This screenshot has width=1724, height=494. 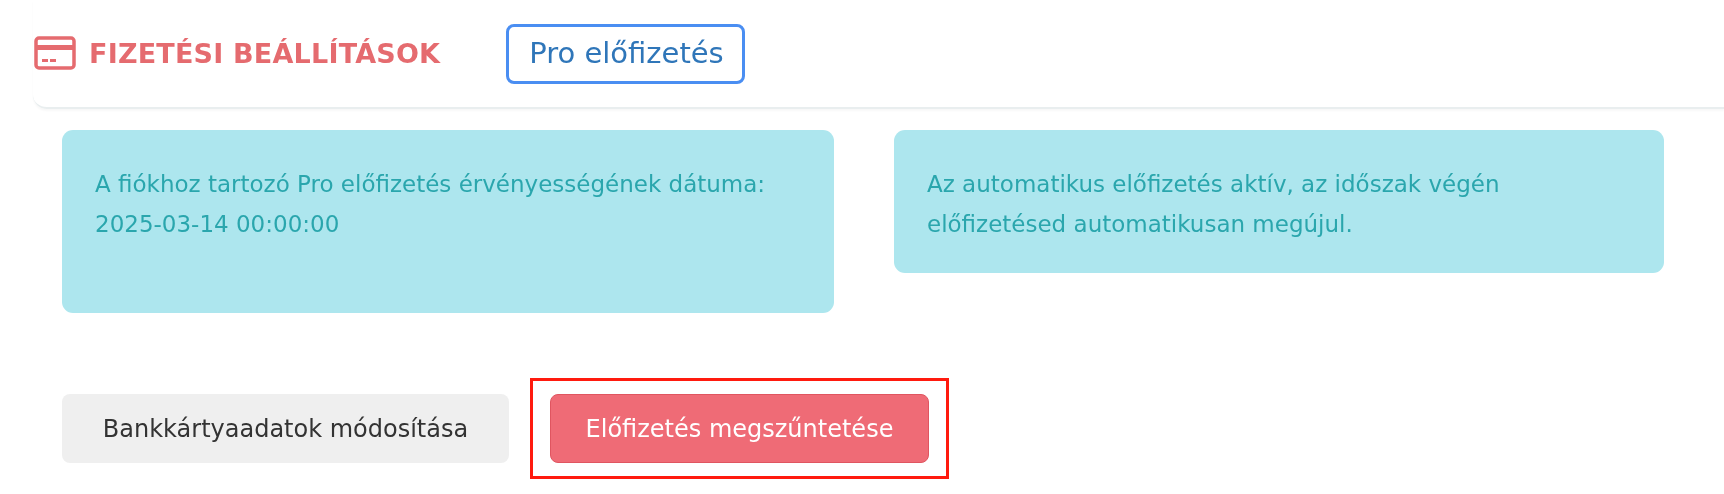 What do you see at coordinates (55, 52) in the screenshot?
I see `credit-card-icon` at bounding box center [55, 52].